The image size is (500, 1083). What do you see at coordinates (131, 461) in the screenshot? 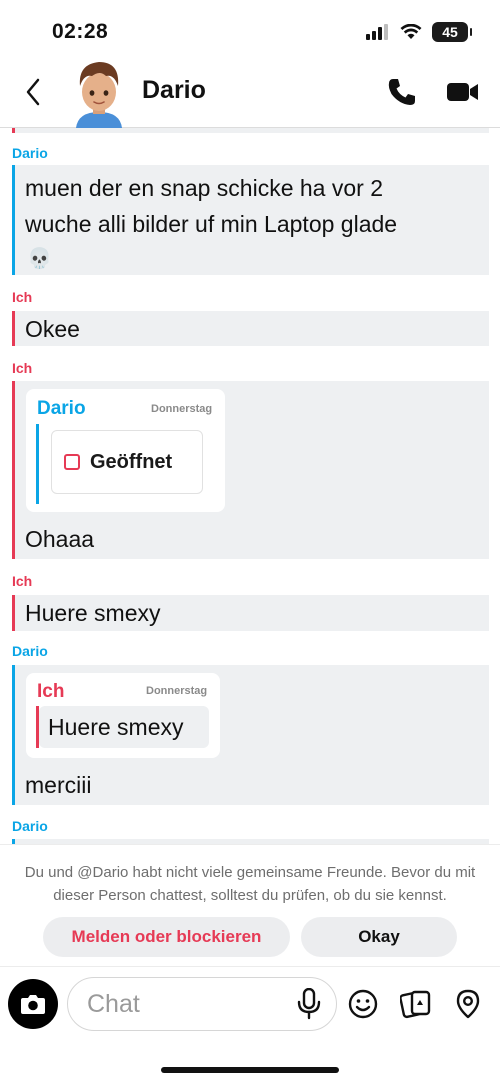
I see `snap-status-label: Geöffnet` at bounding box center [131, 461].